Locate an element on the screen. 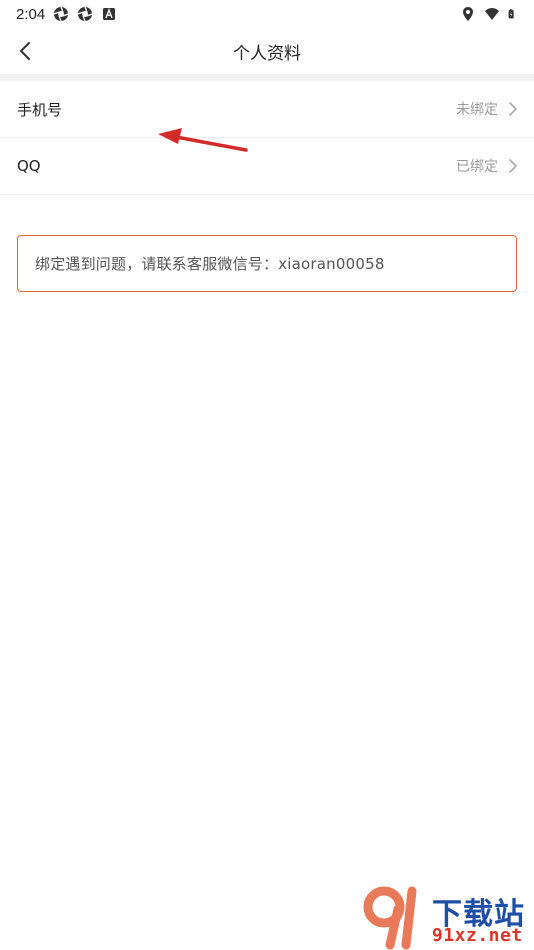  watermark-url: 91xz.net is located at coordinates (477, 935).